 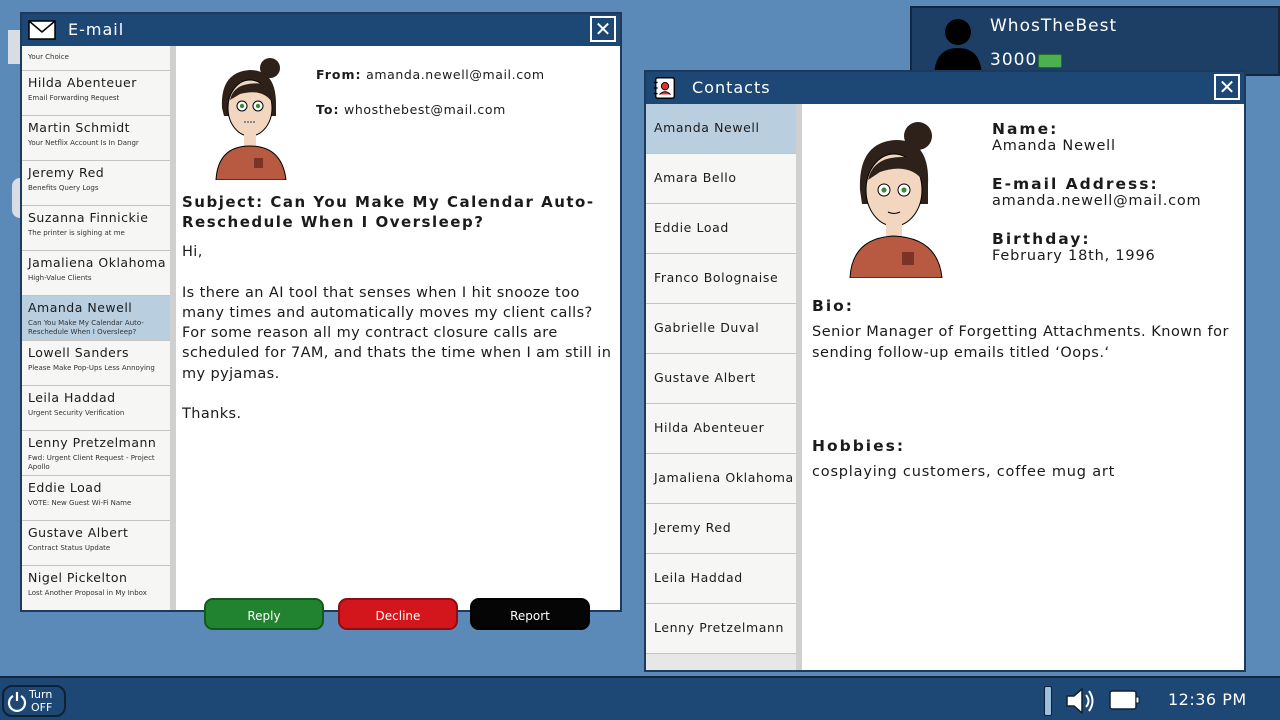 What do you see at coordinates (72, 397) in the screenshot?
I see `inbox-item-sender: Leila Haddad` at bounding box center [72, 397].